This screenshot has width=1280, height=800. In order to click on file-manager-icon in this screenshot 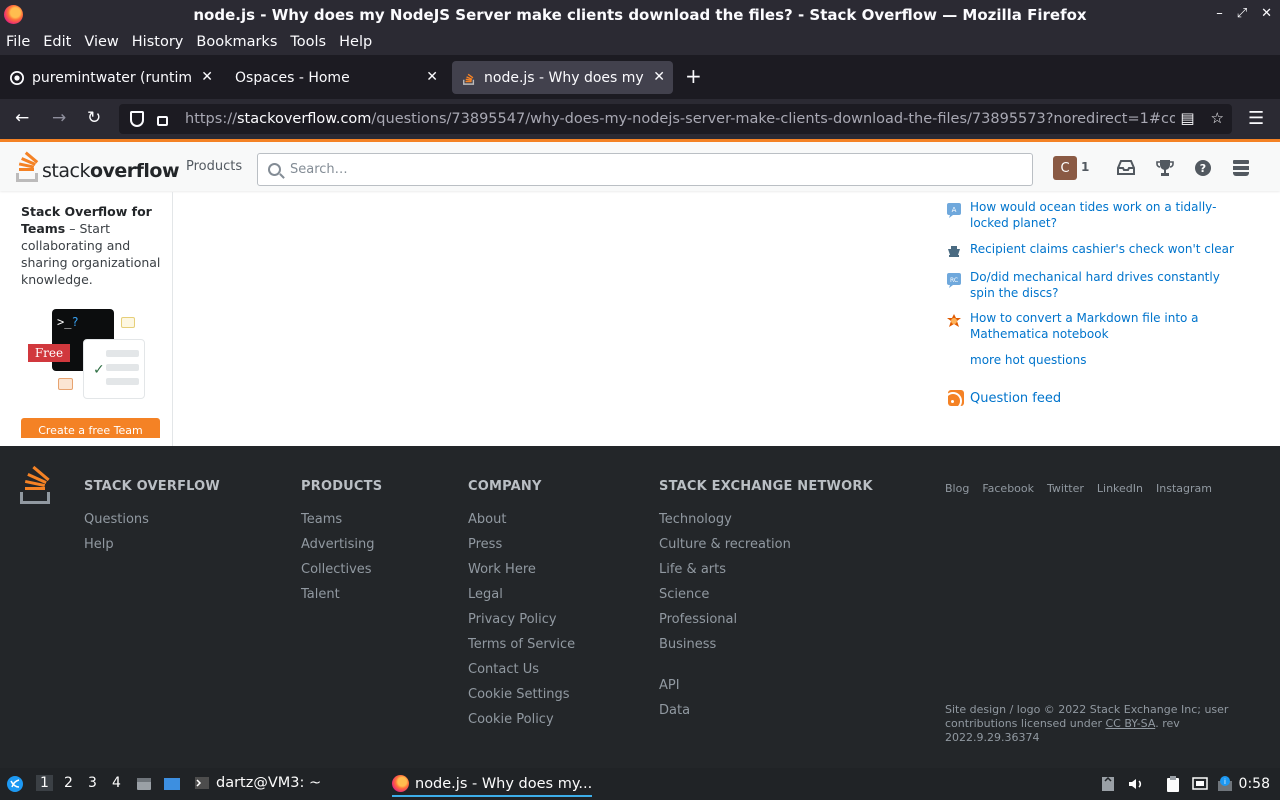, I will do `click(144, 784)`.